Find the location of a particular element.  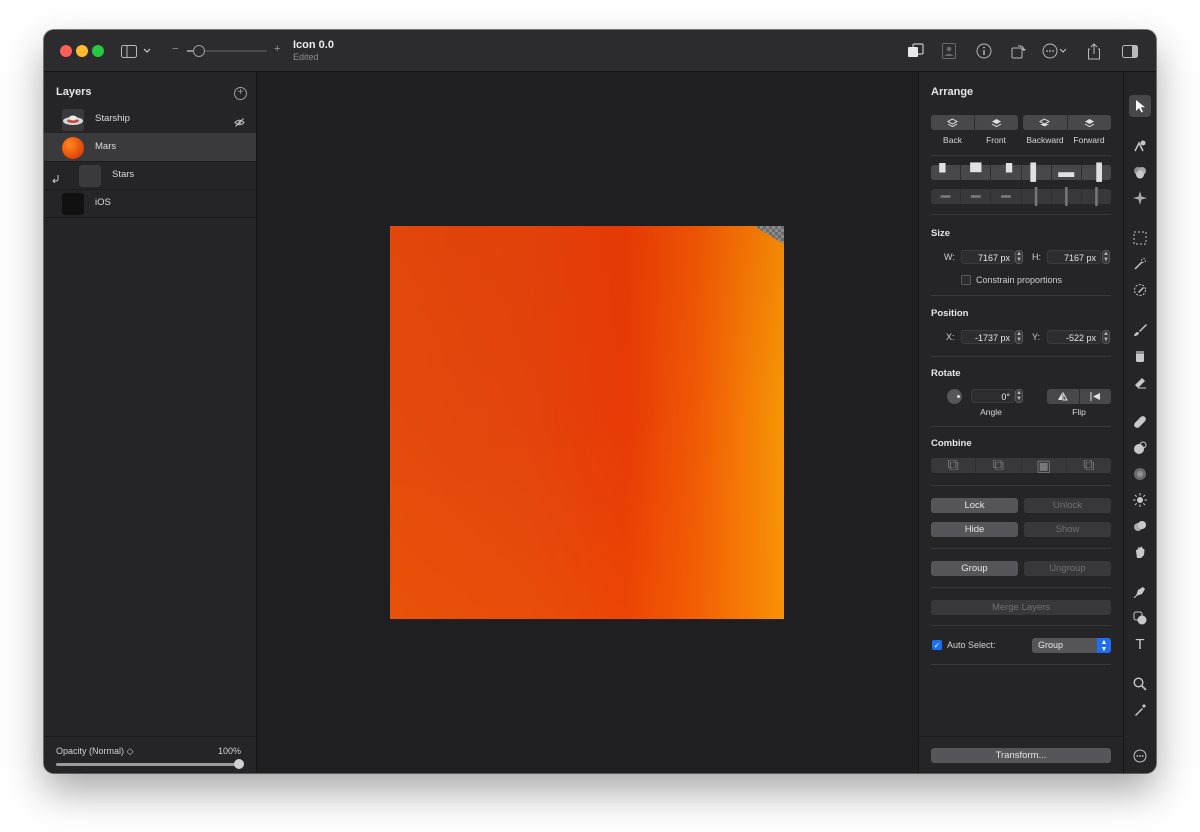

close-window-button is located at coordinates (66, 51).